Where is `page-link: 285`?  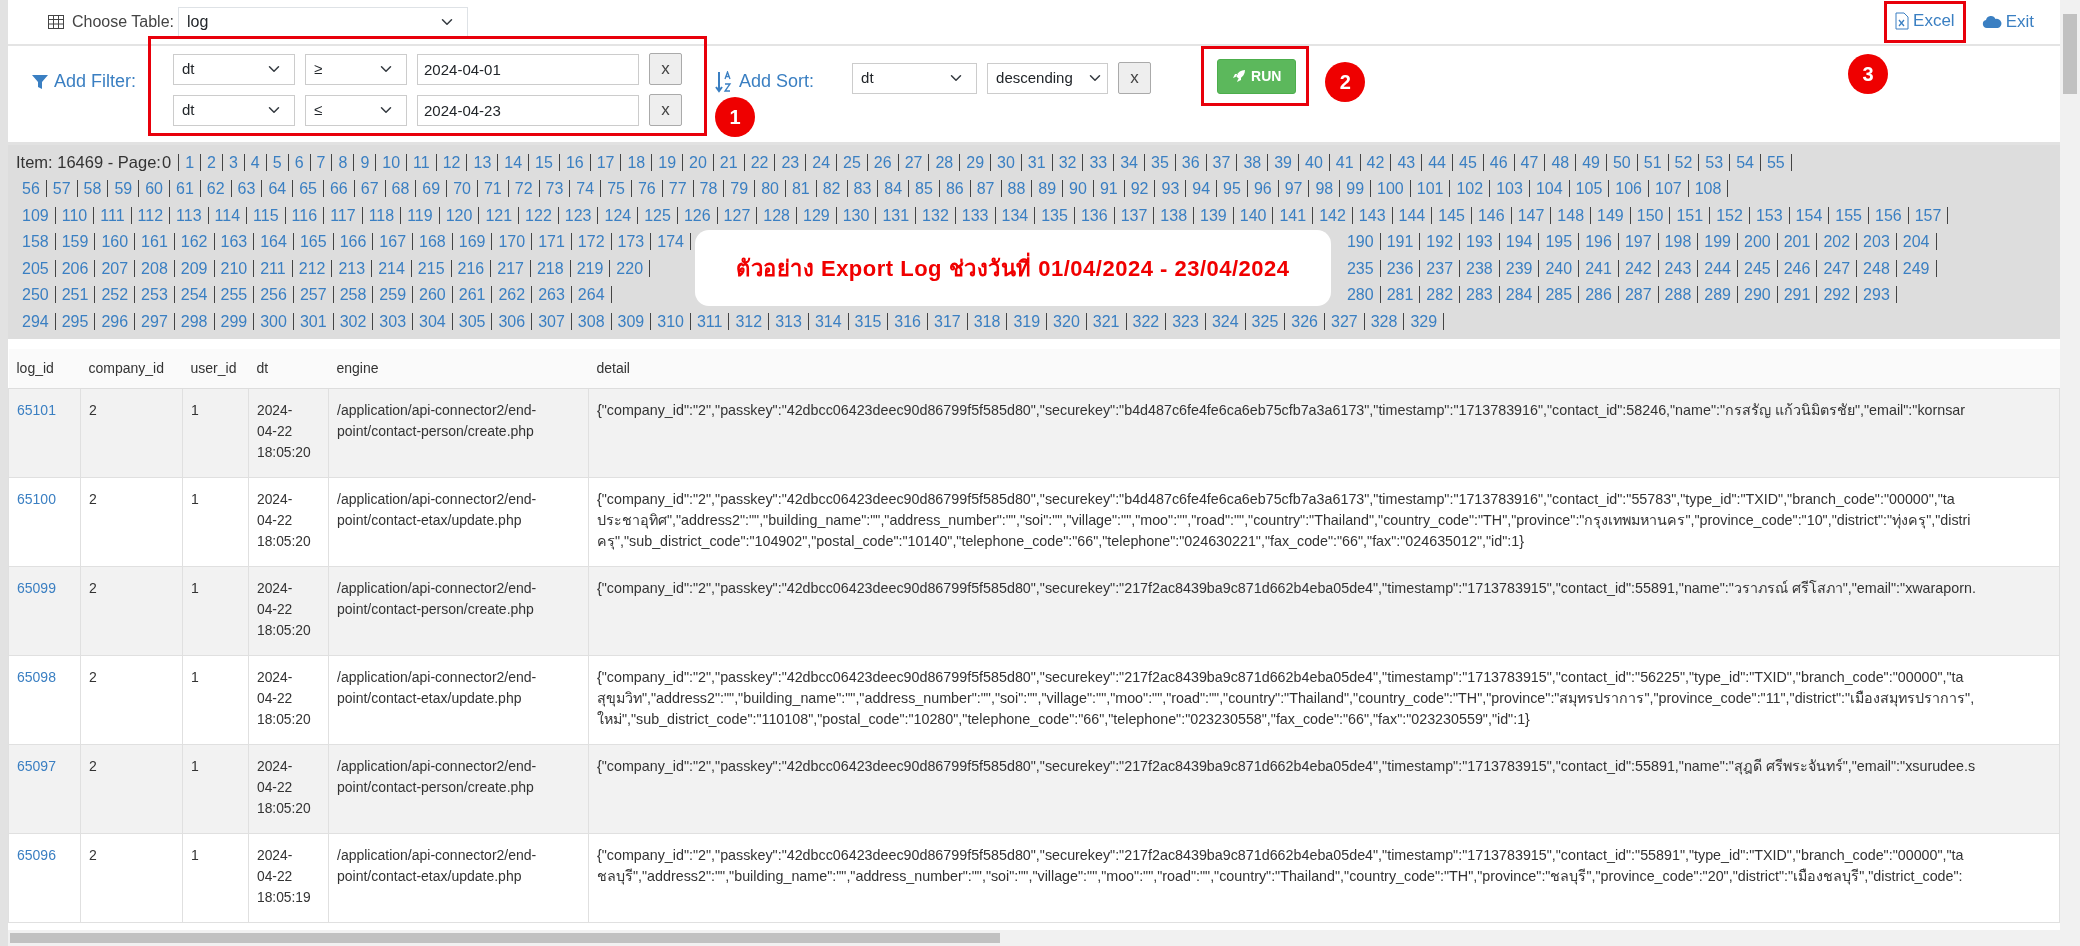 page-link: 285 is located at coordinates (1559, 295).